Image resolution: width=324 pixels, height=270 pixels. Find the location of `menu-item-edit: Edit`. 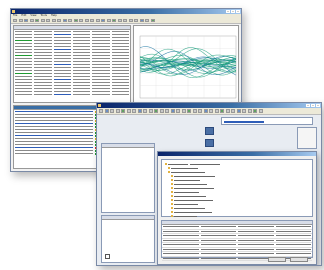

menu-item-edit: Edit is located at coordinates (23, 16).